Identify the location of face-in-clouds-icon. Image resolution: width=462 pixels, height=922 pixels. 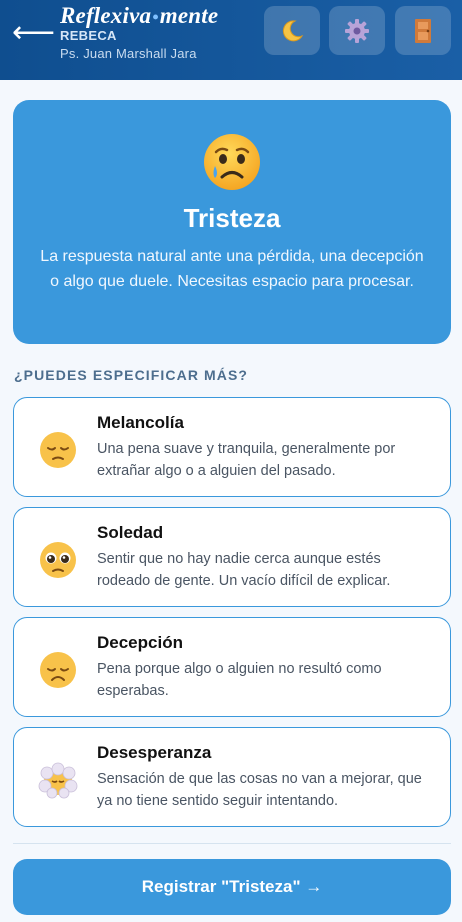
(58, 780).